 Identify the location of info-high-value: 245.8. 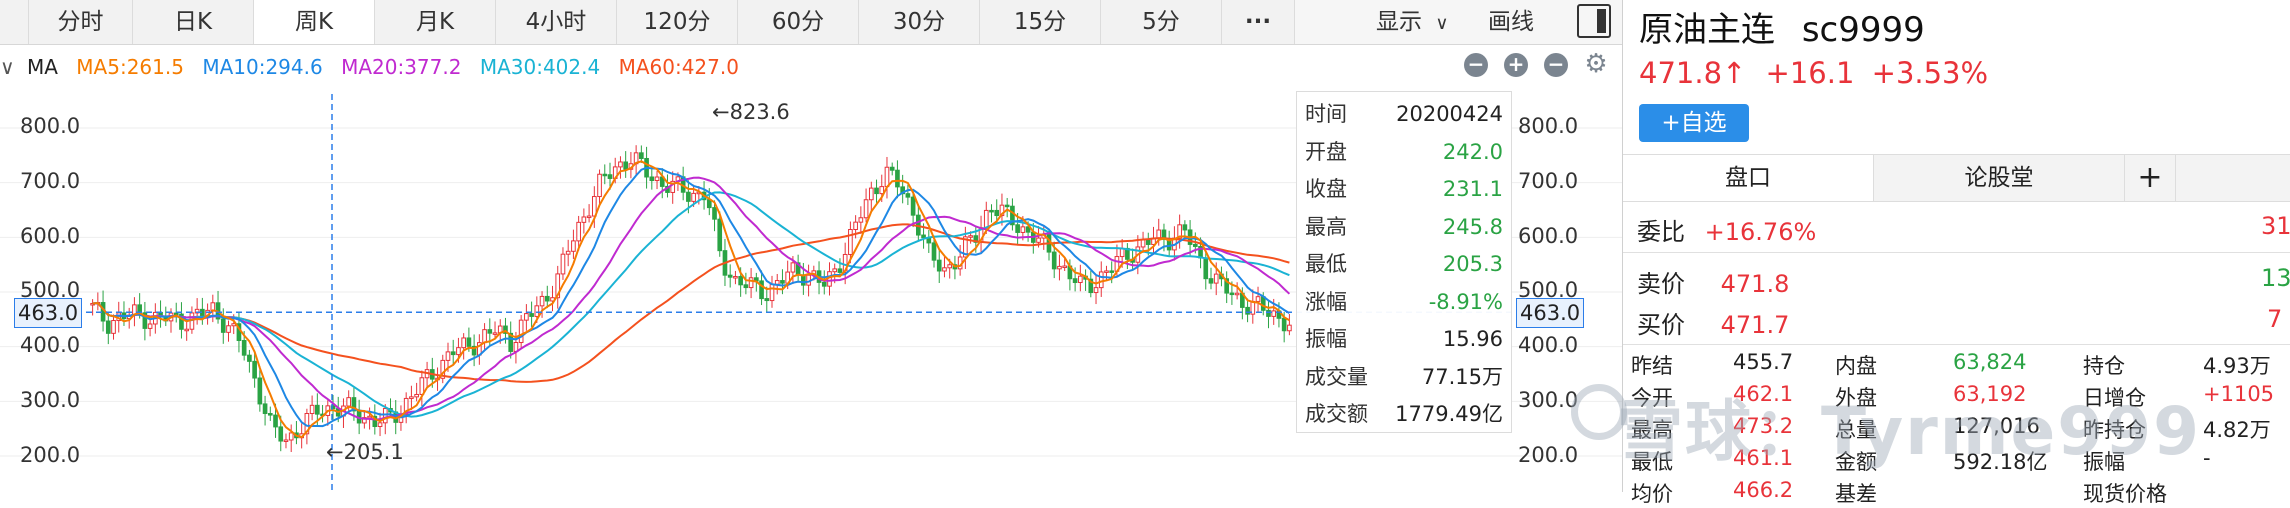
(1472, 226).